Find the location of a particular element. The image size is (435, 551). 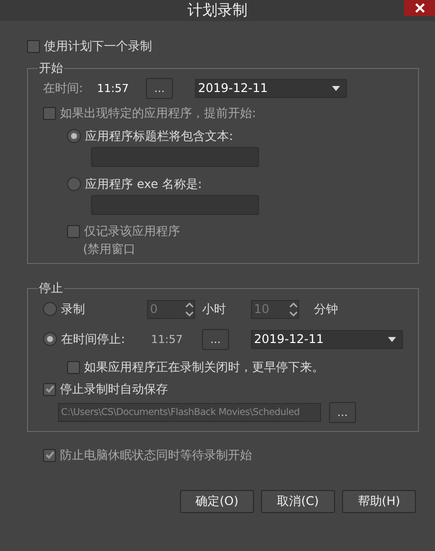

checkbox-label: 如果出现特定的应用程序，提前开始: is located at coordinates (158, 113).